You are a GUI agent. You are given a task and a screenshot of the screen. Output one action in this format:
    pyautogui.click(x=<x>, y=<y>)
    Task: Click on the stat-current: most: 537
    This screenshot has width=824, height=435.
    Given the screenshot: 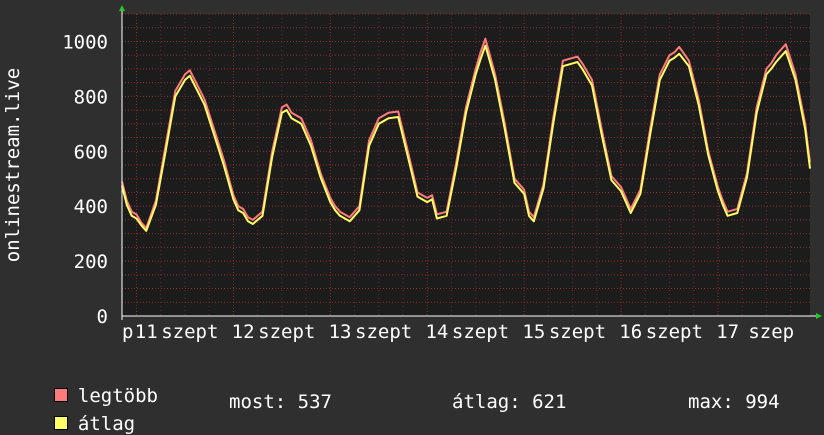 What is the action you would take?
    pyautogui.click(x=280, y=402)
    